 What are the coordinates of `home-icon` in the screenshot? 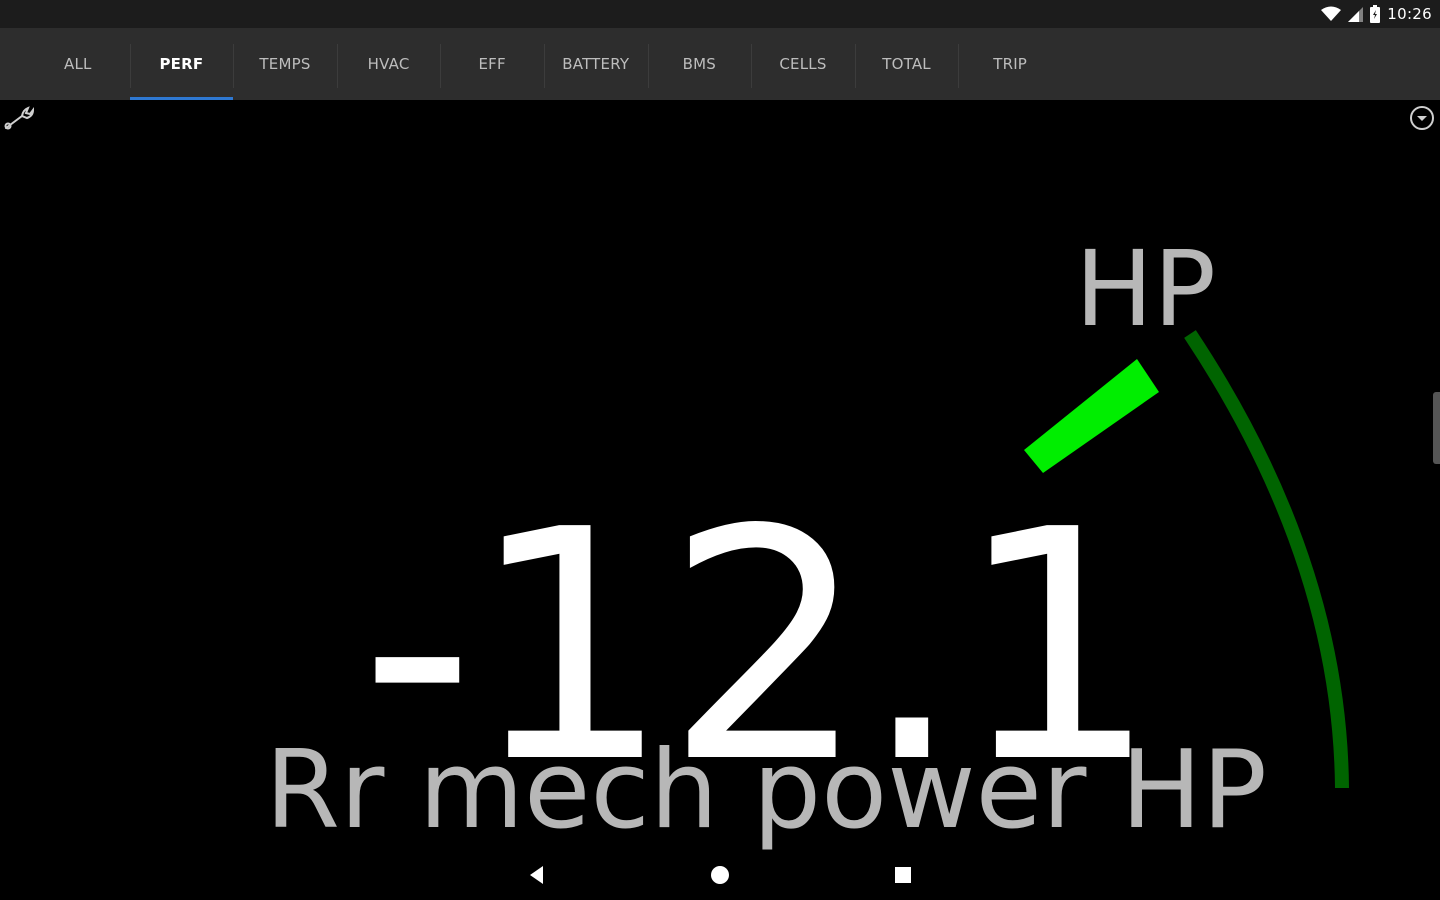 It's located at (720, 875).